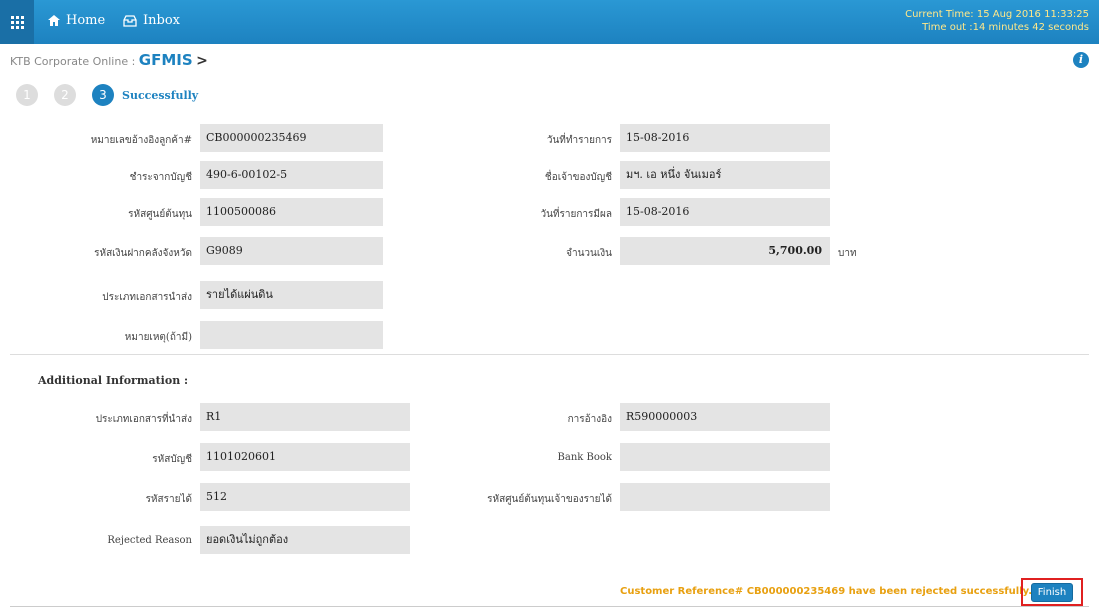 Image resolution: width=1099 pixels, height=608 pixels. Describe the element at coordinates (725, 251) in the screenshot. I see `amount-field: 5,700.00` at that location.